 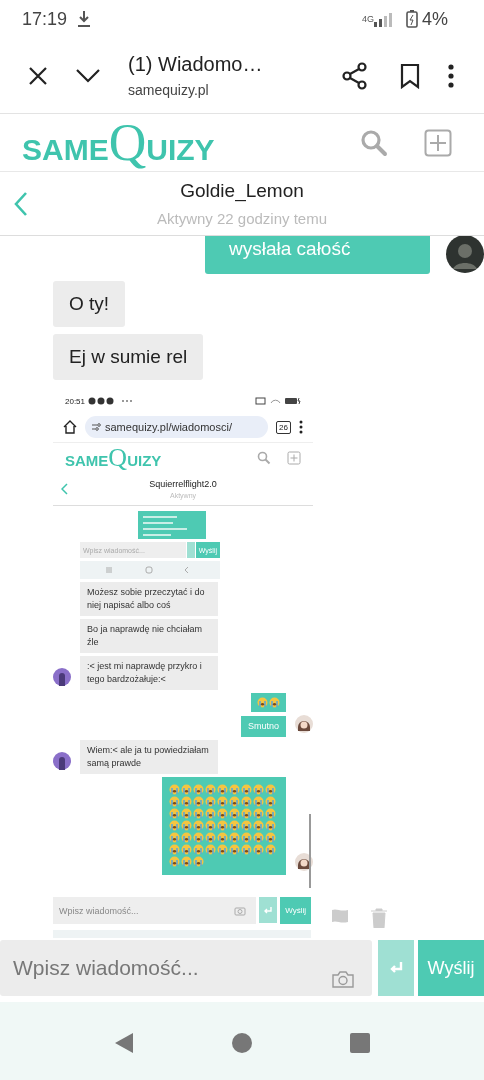 What do you see at coordinates (38, 75) in the screenshot?
I see `close-icon` at bounding box center [38, 75].